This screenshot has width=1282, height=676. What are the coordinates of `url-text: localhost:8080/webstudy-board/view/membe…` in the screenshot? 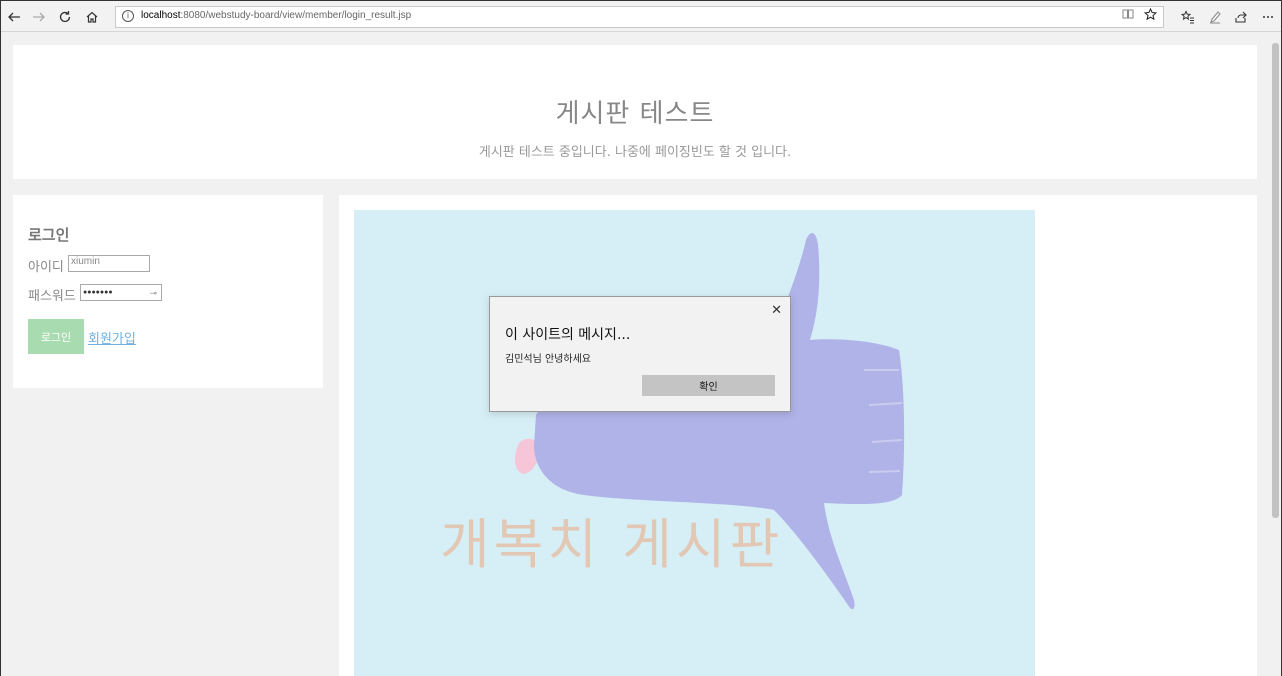 It's located at (276, 15).